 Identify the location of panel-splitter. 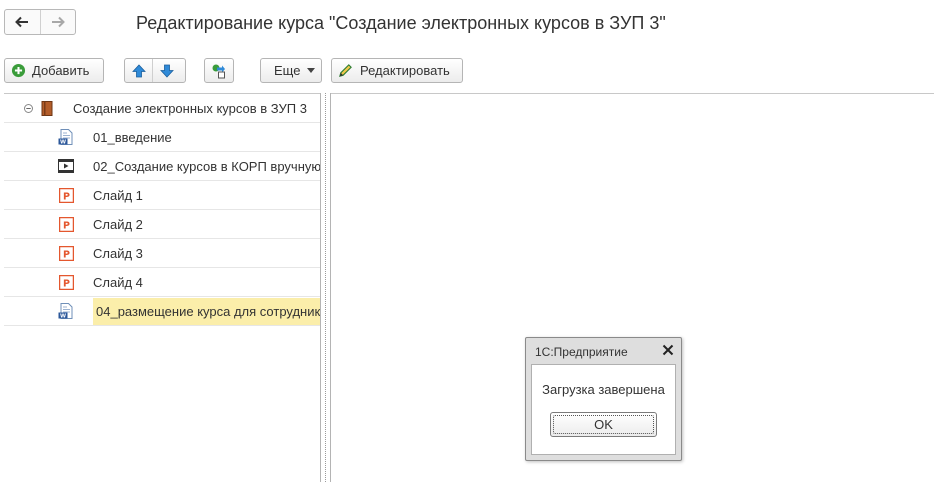
(325, 287).